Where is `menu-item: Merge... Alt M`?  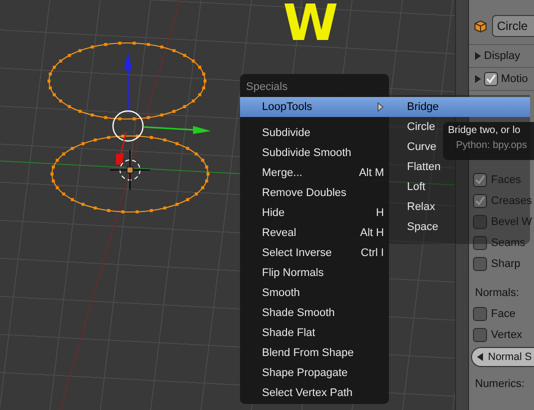 menu-item: Merge... Alt M is located at coordinates (314, 173).